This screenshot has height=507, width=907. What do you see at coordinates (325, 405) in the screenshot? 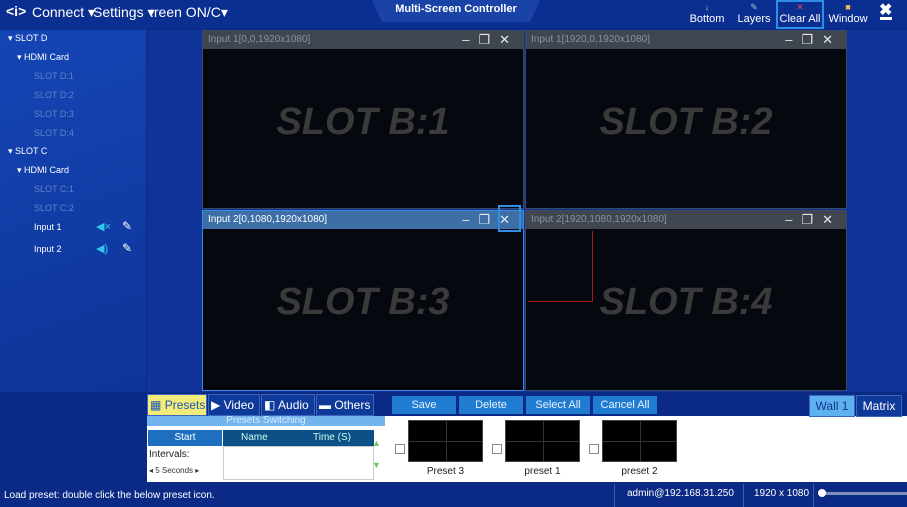
I see `others-icon: ▬` at bounding box center [325, 405].